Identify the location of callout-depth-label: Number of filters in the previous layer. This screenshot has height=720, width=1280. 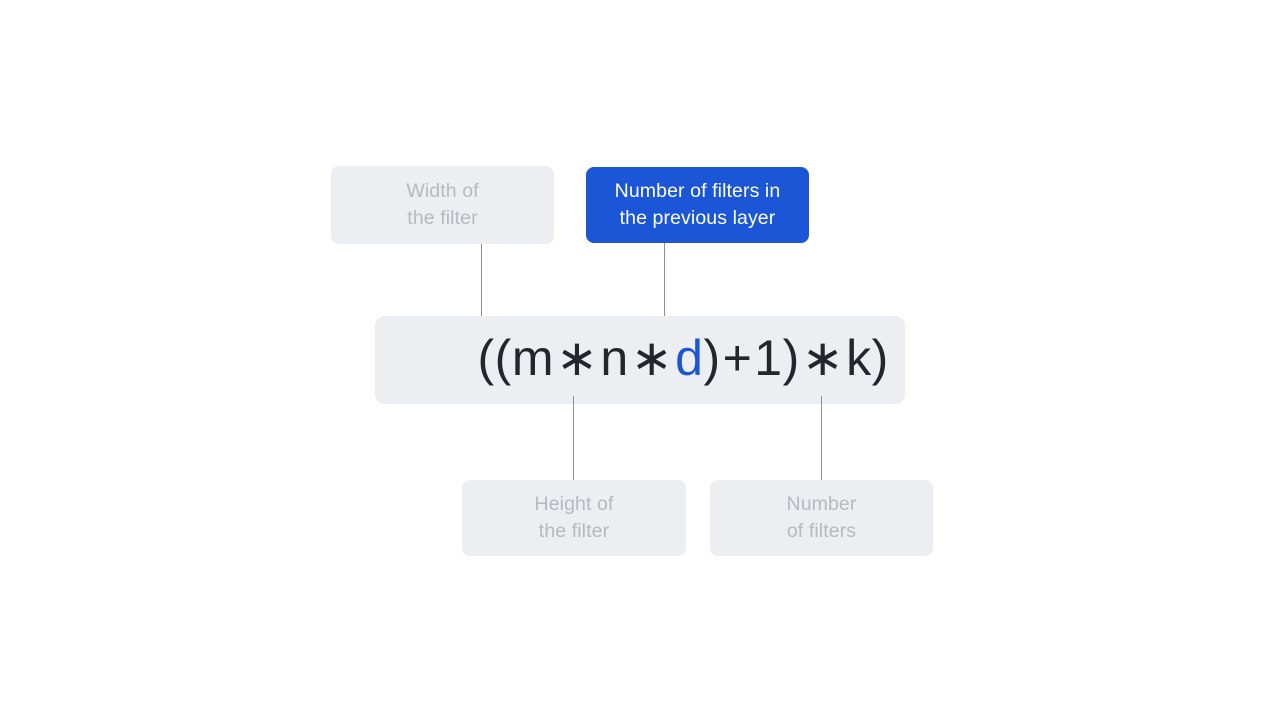
(697, 204).